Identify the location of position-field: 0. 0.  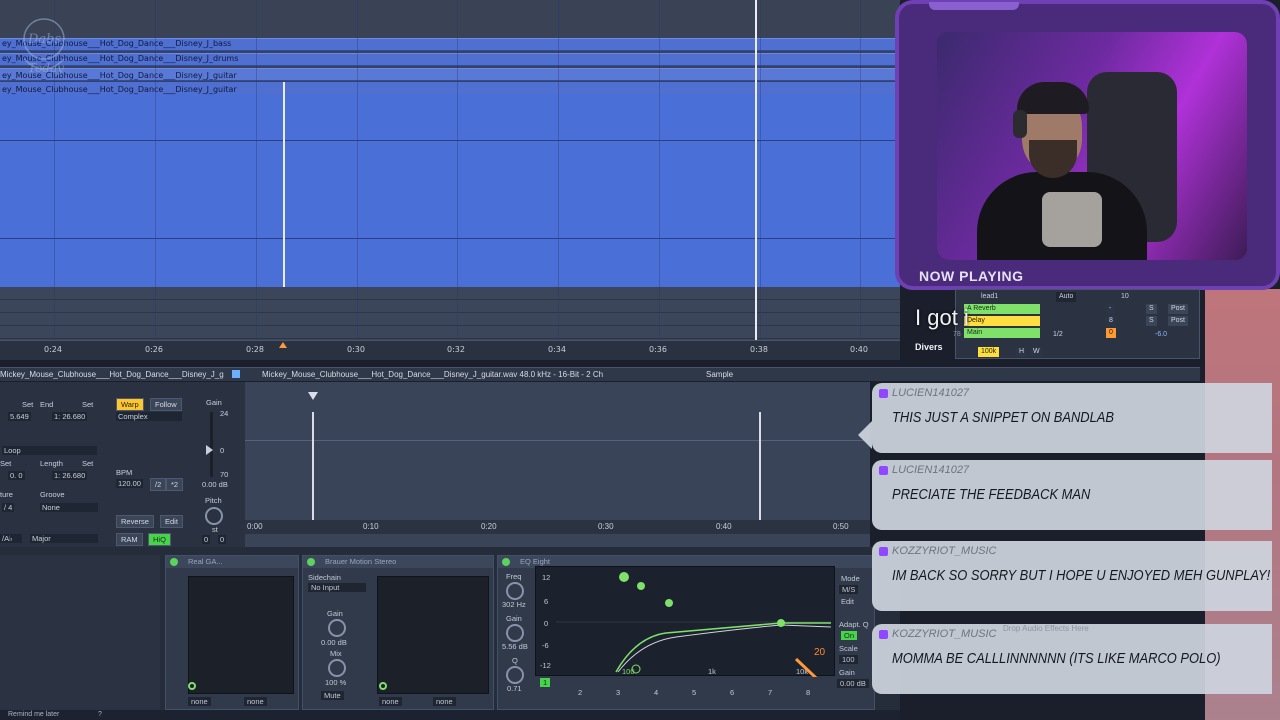
(16, 475).